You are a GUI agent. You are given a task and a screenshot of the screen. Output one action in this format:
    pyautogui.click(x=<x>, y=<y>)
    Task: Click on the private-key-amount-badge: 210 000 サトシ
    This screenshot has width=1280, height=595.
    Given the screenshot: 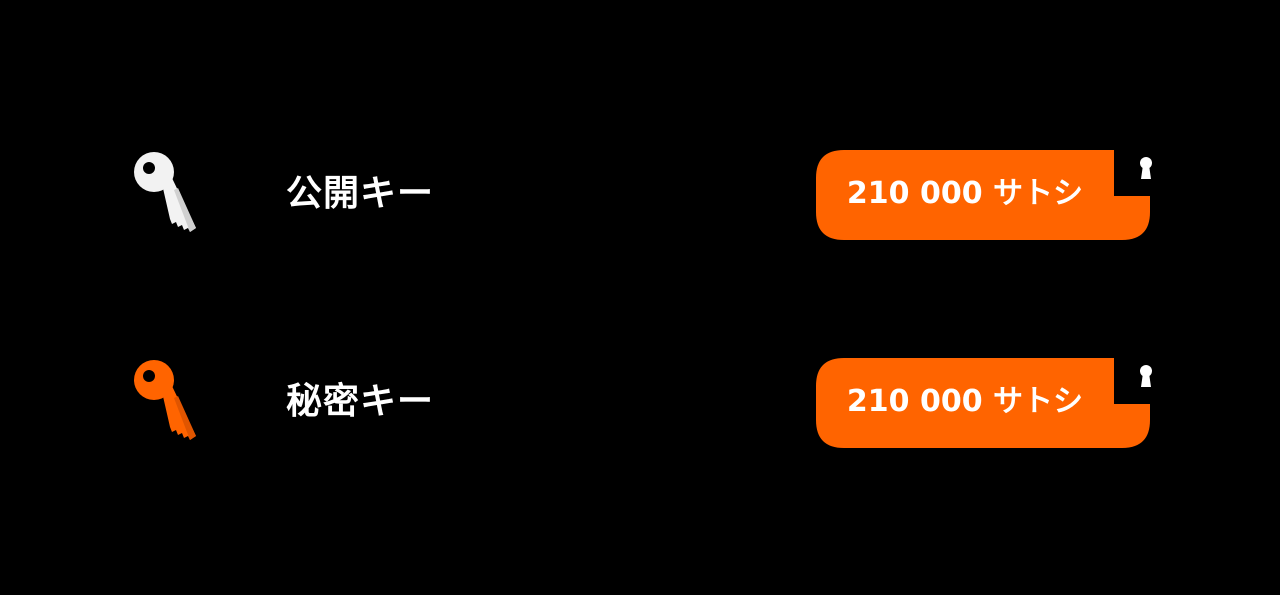 What is the action you would take?
    pyautogui.click(x=984, y=403)
    